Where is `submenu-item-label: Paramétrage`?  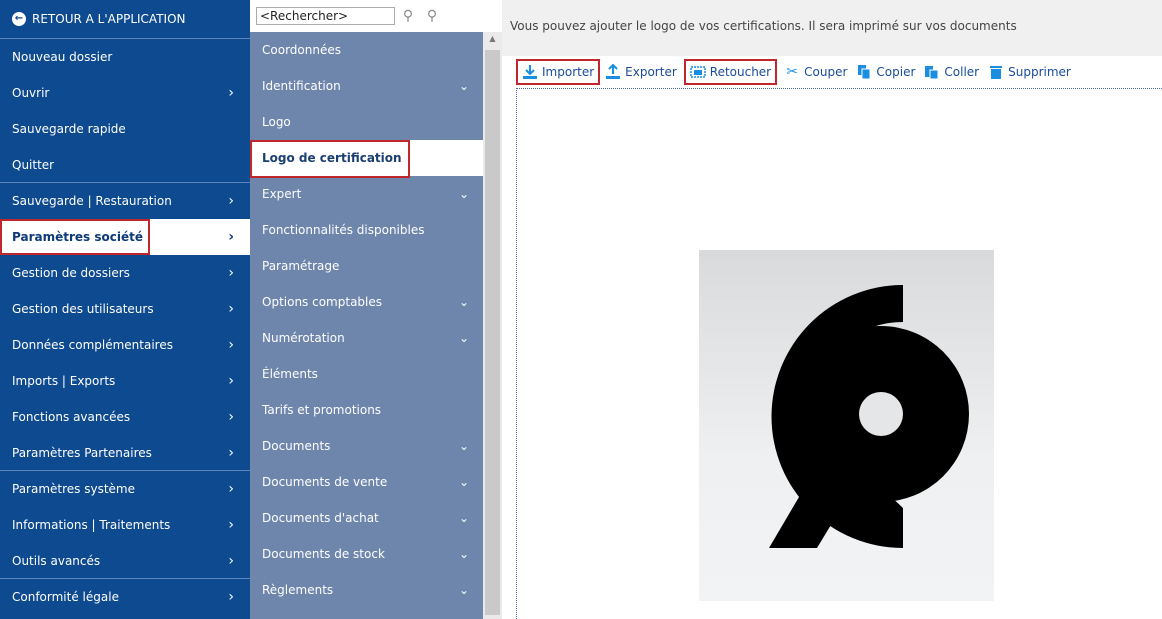 submenu-item-label: Paramétrage is located at coordinates (301, 266).